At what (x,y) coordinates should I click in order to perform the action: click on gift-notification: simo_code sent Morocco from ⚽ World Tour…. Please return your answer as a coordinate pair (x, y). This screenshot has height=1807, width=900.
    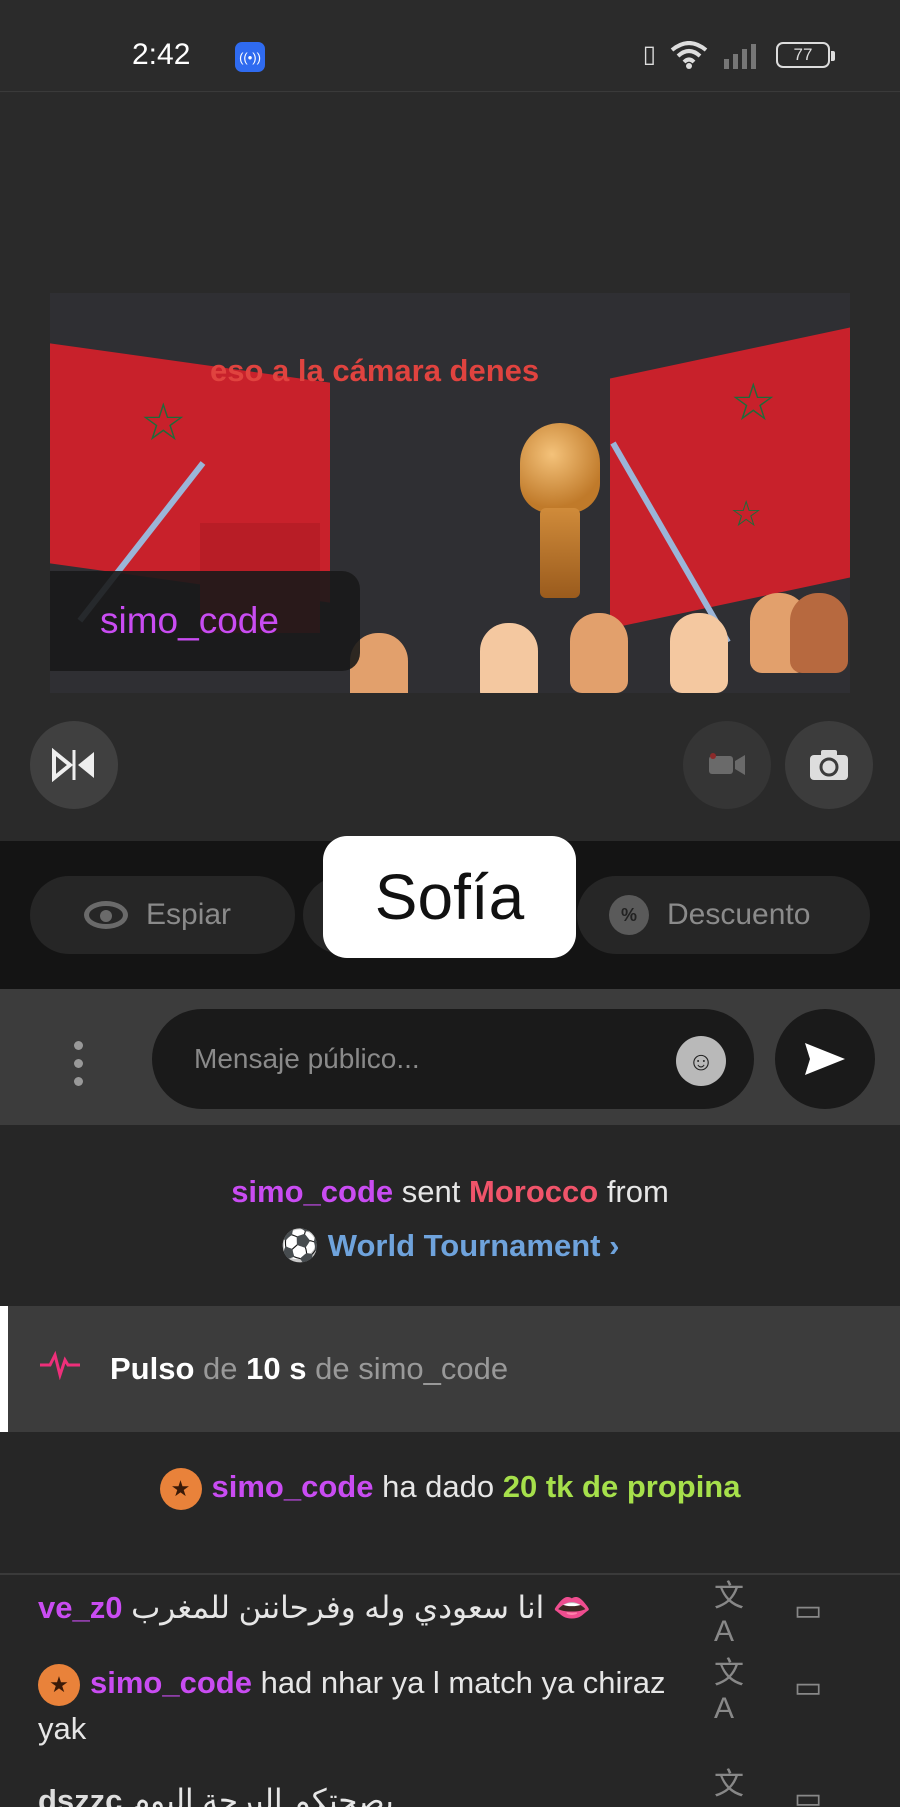
    Looking at the image, I should click on (450, 1215).